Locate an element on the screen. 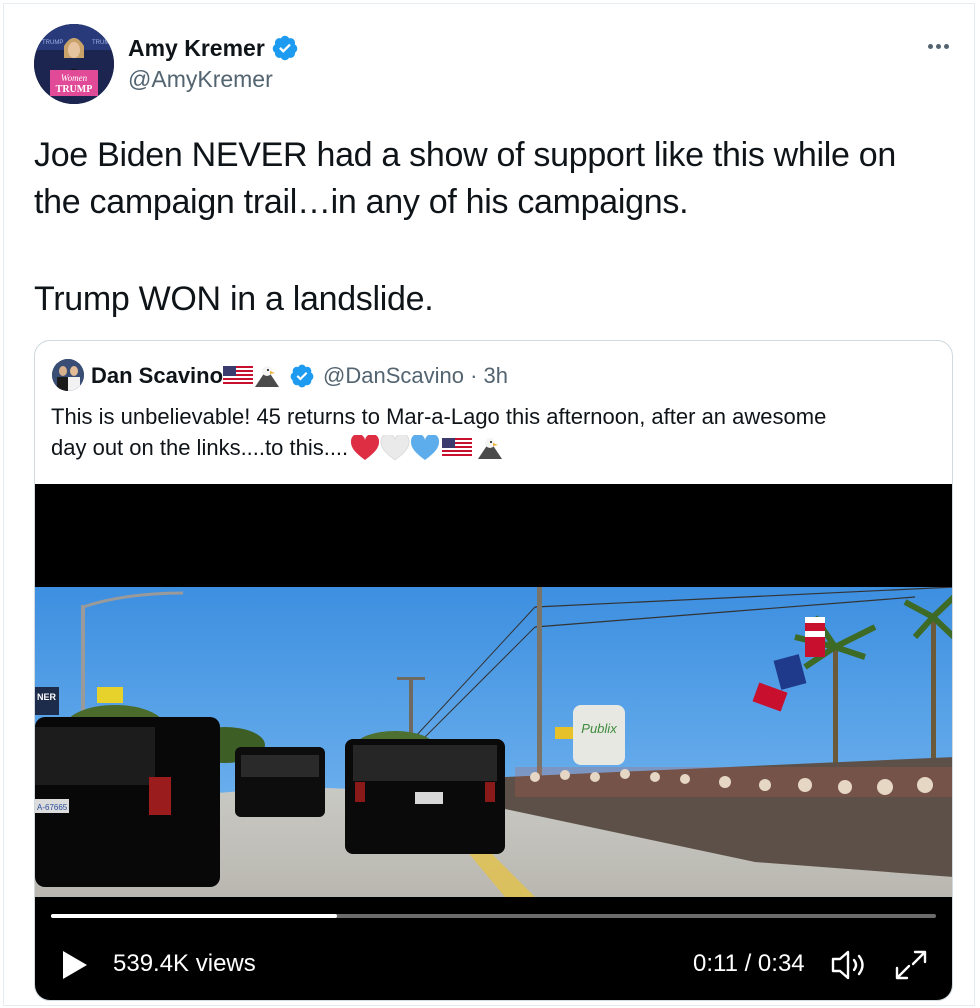 Image resolution: width=980 pixels, height=1008 pixels. quoted-header: Dan Scavino @DanScavino · 3h is located at coordinates (299, 376).